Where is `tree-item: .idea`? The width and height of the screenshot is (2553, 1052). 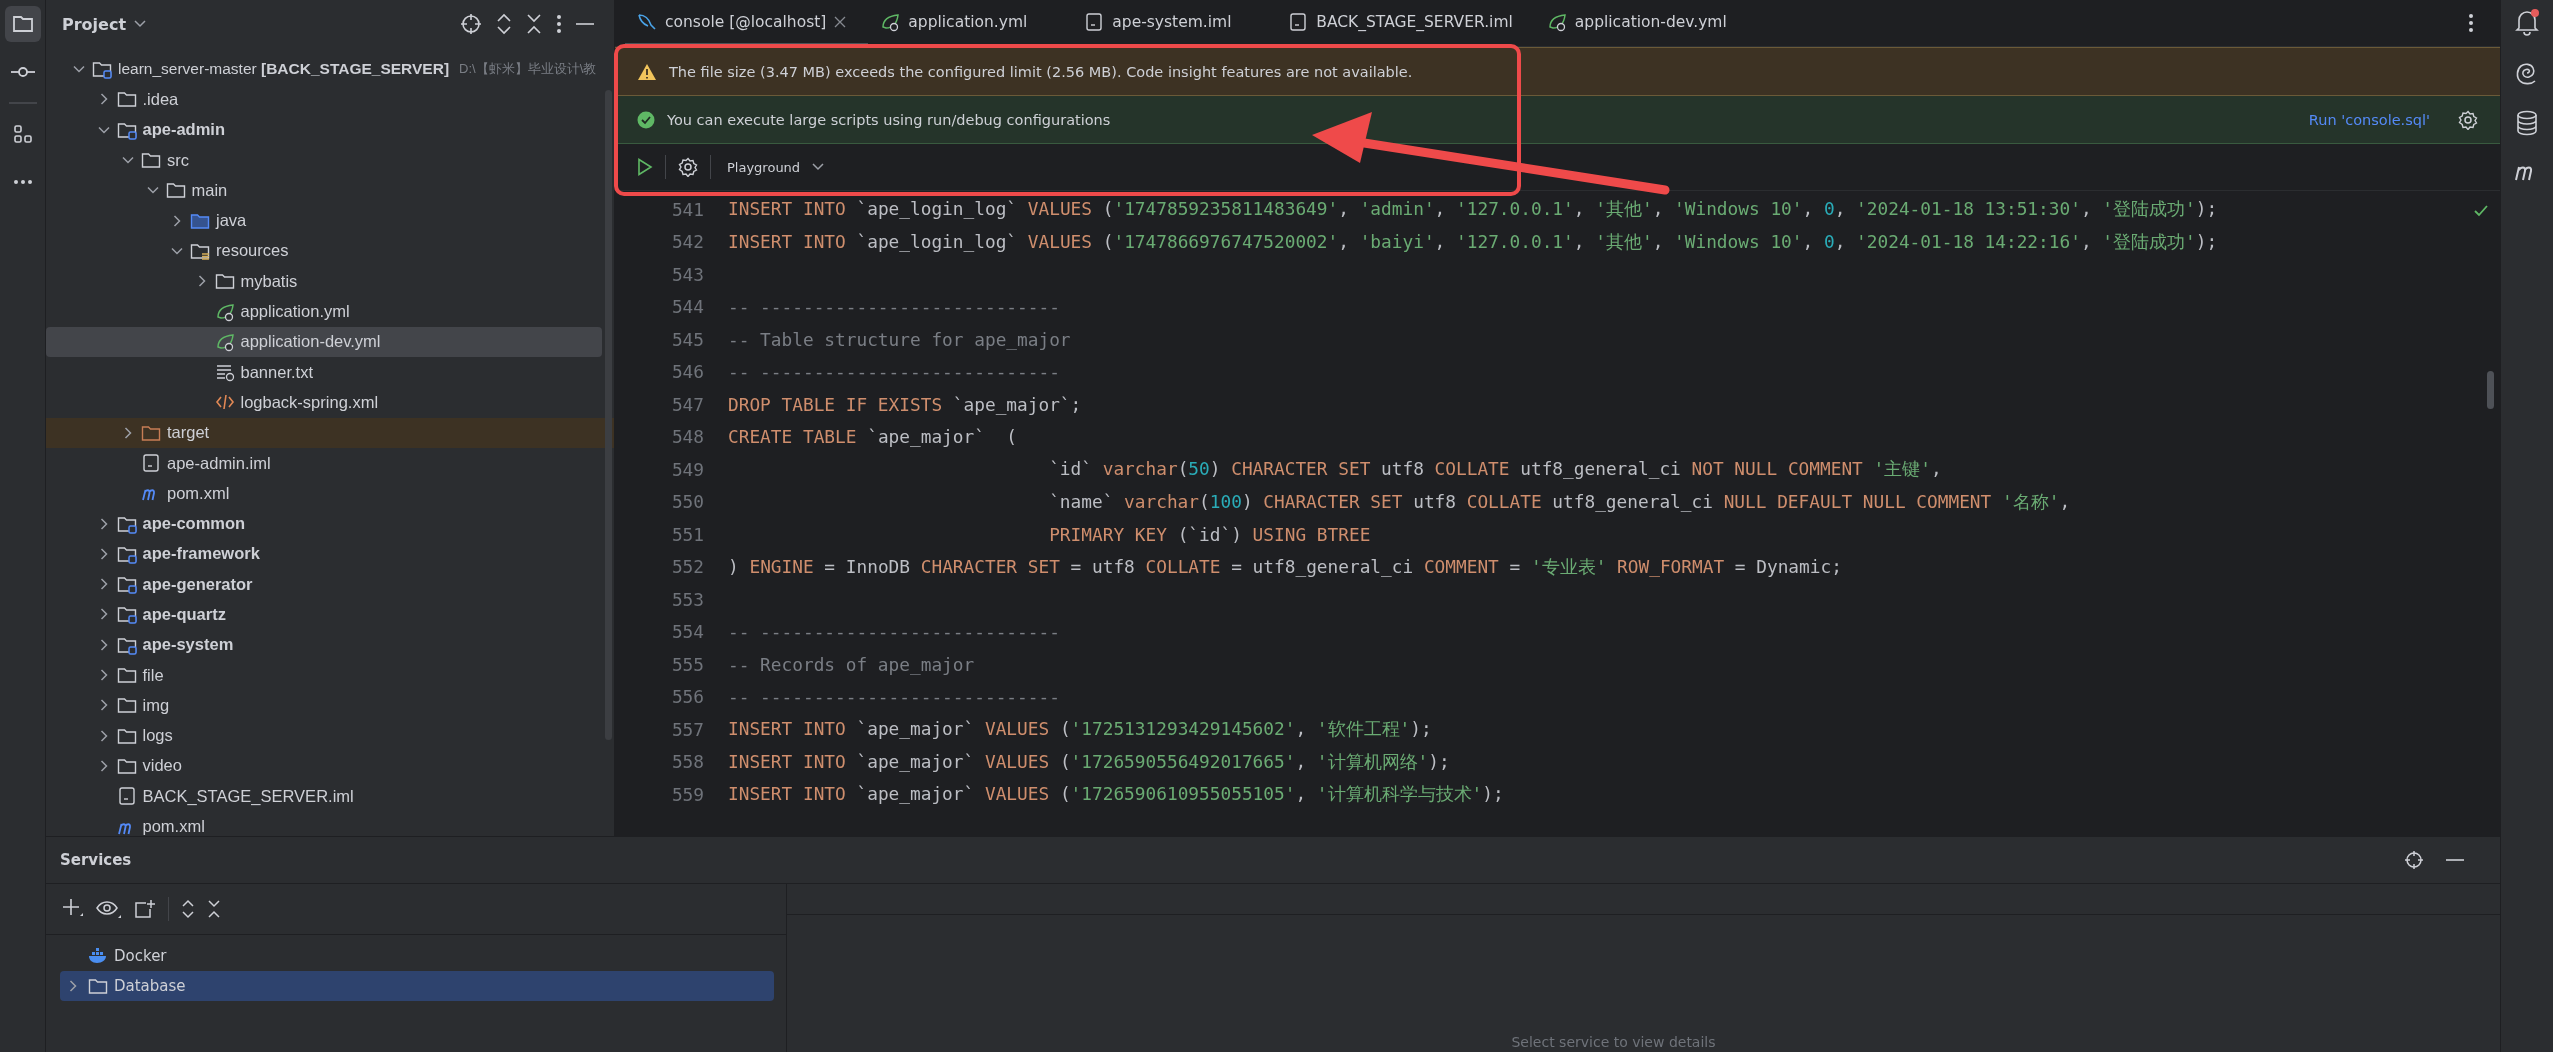 tree-item: .idea is located at coordinates (324, 99).